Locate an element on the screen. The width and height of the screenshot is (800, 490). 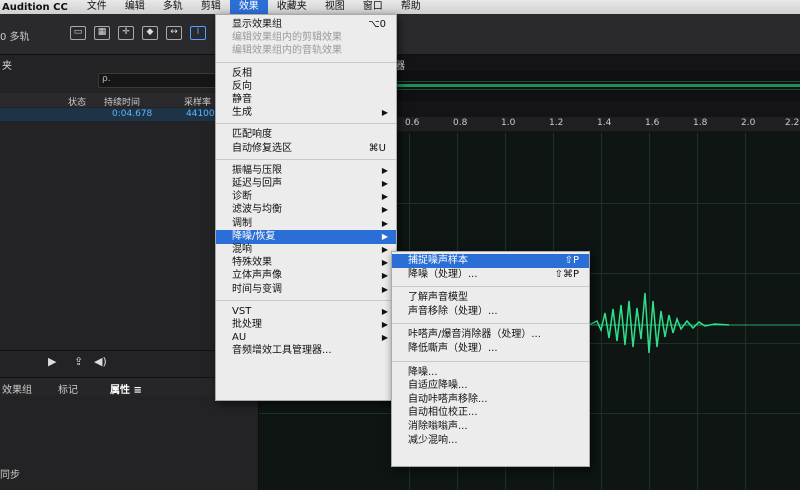
tab-markers: 标记 is located at coordinates (68, 388).